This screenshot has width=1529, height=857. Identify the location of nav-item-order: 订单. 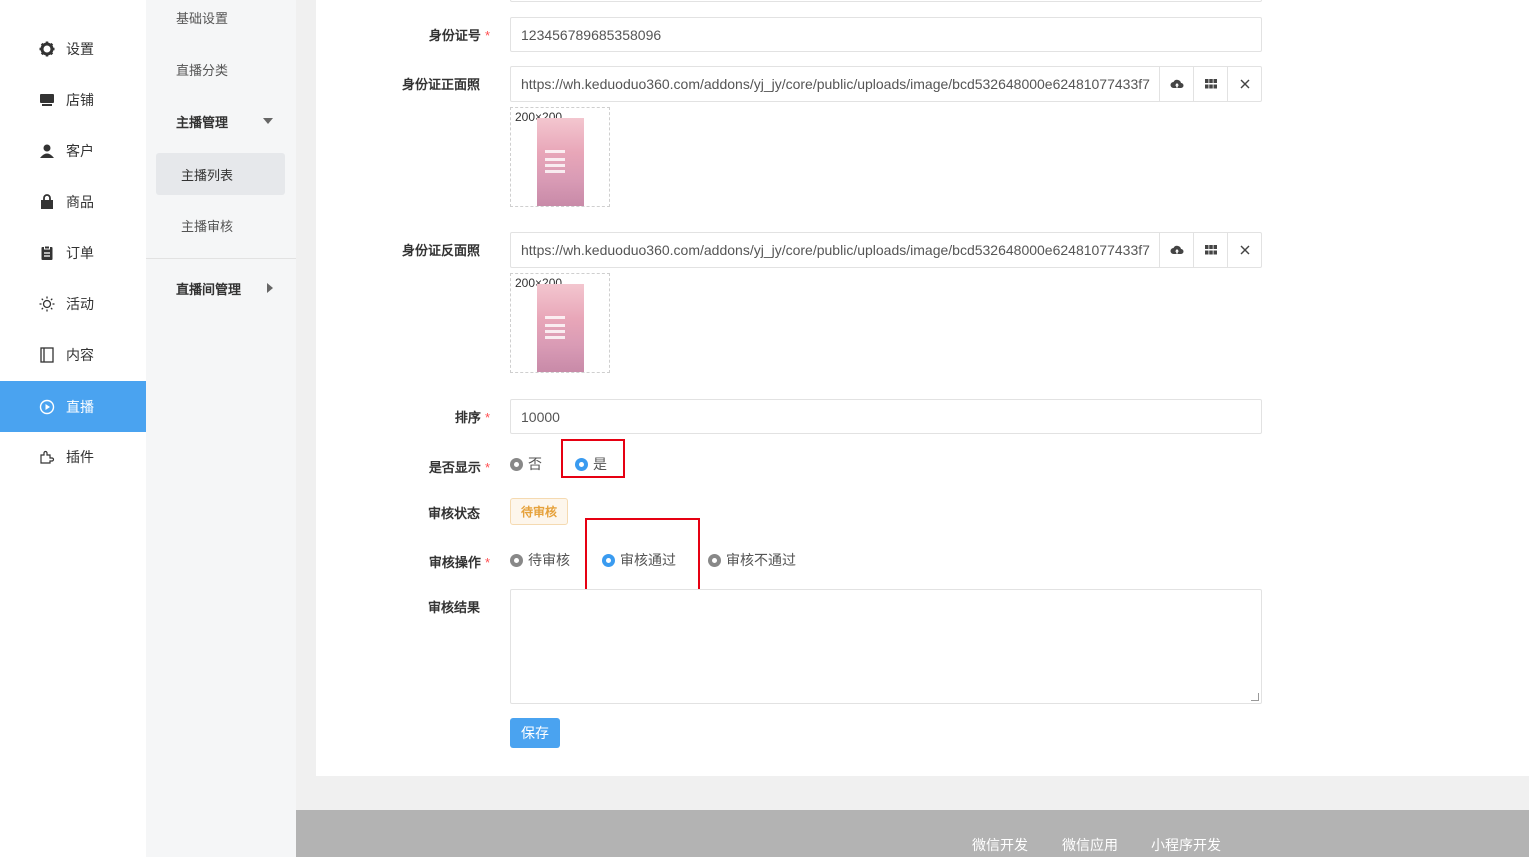
(73, 252).